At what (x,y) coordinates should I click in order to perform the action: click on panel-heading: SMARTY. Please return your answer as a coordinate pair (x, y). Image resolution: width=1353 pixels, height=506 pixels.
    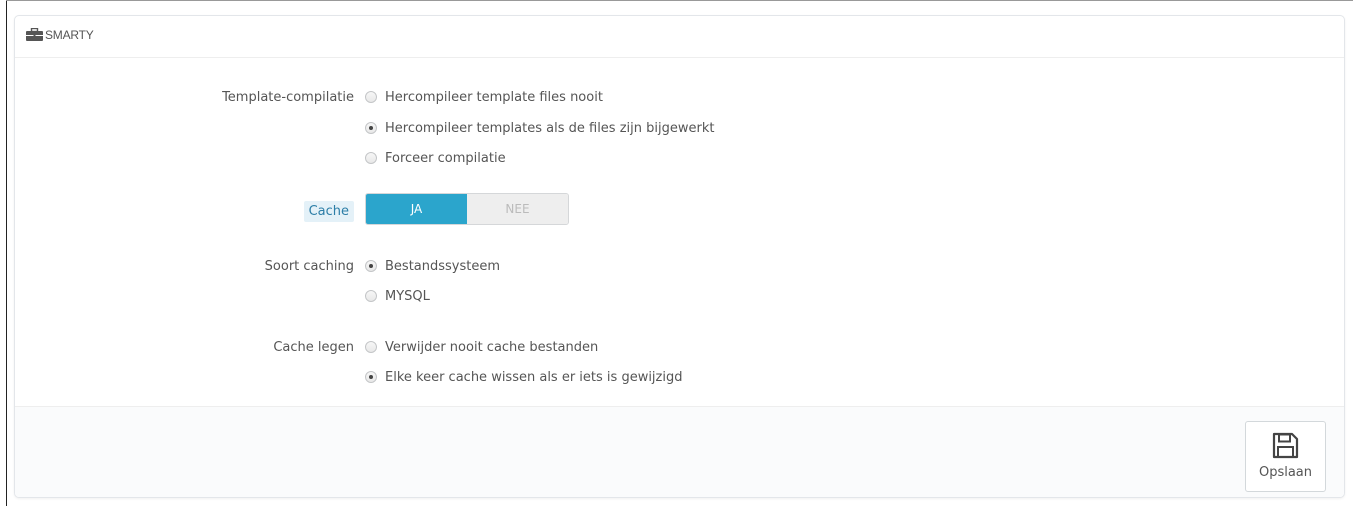
    Looking at the image, I should click on (679, 37).